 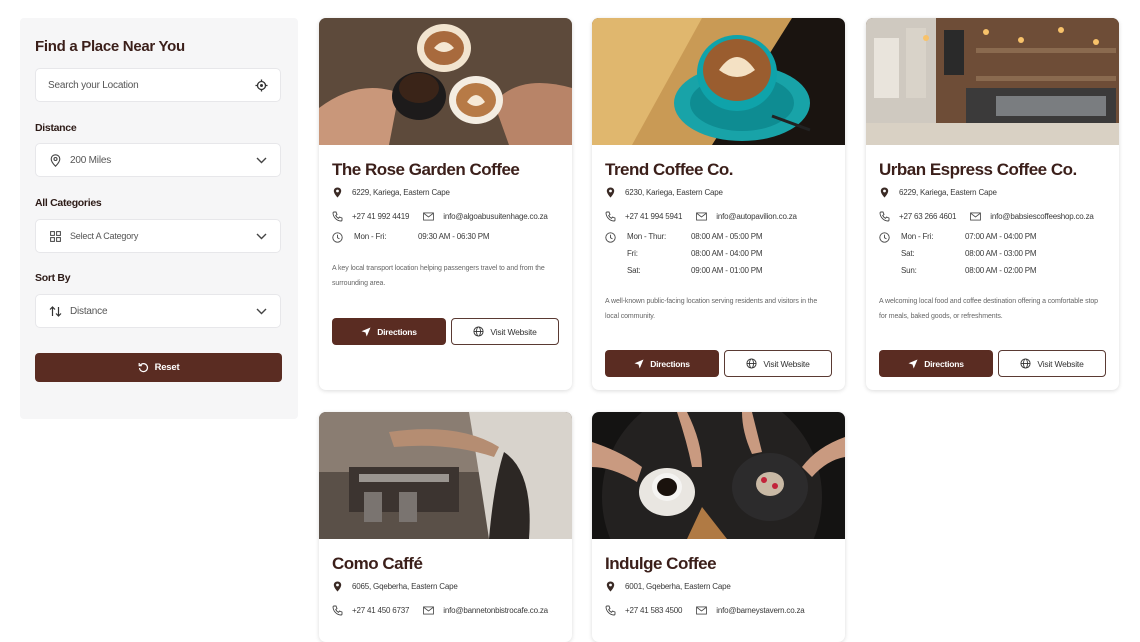 What do you see at coordinates (1001, 236) in the screenshot?
I see `hours-time: 07:00 AM - 04:00 PM` at bounding box center [1001, 236].